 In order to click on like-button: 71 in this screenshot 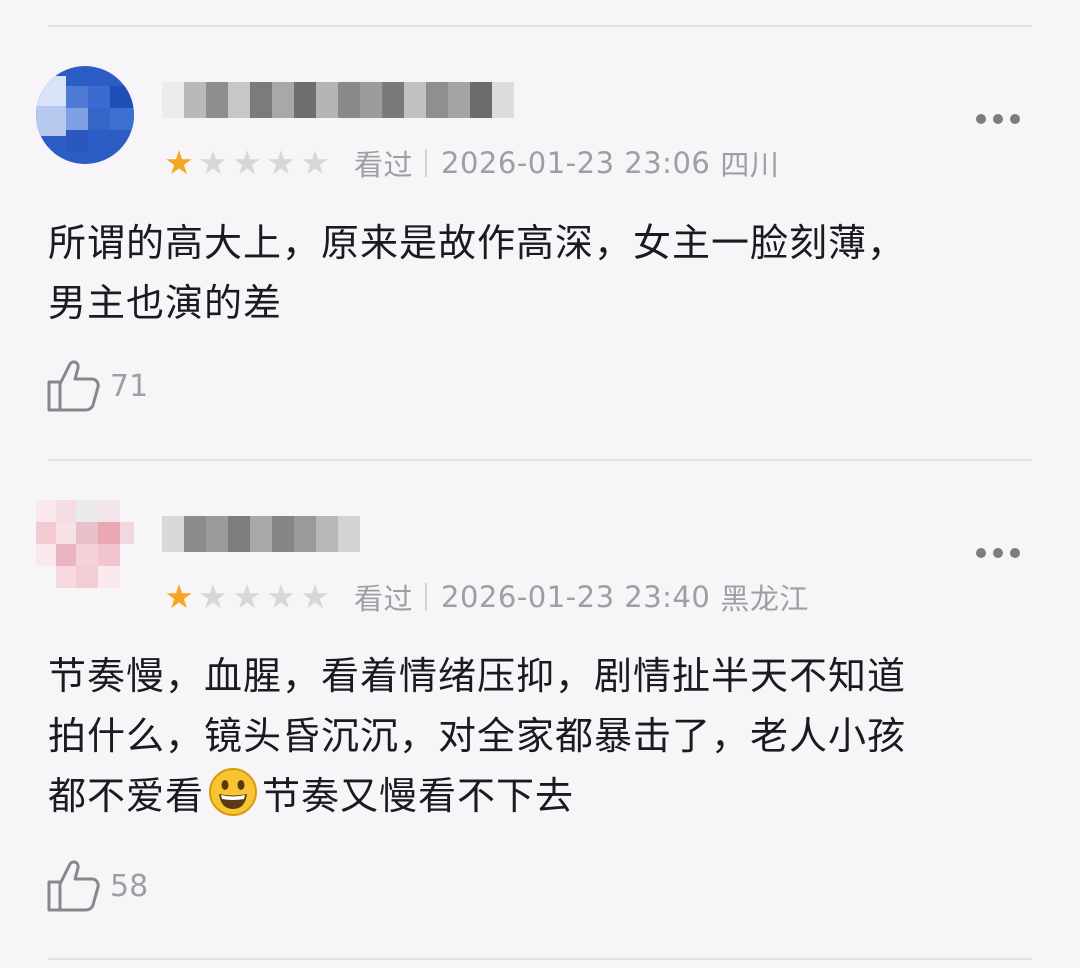, I will do `click(97, 386)`.